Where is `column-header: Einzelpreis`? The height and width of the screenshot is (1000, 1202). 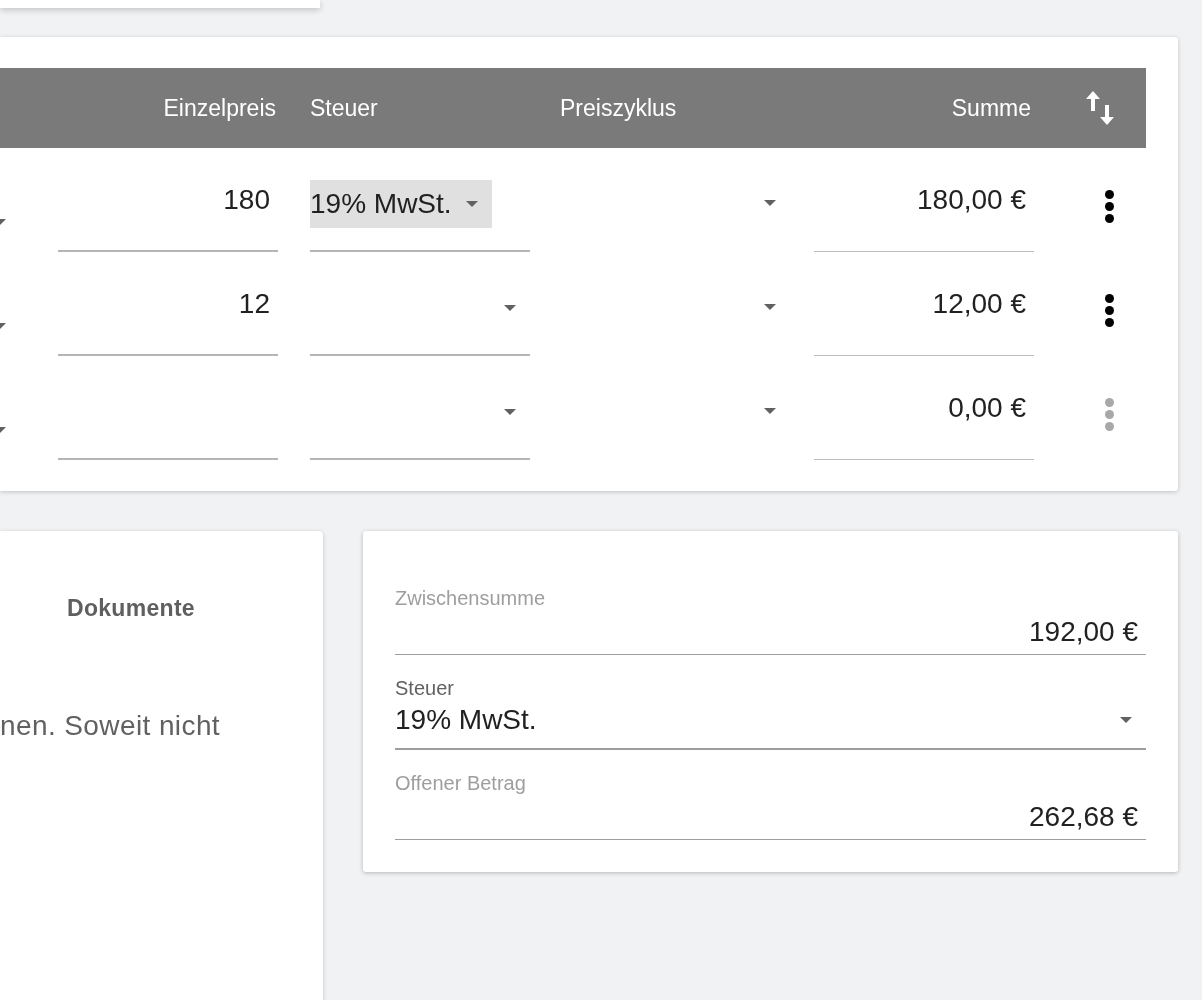 column-header: Einzelpreis is located at coordinates (219, 107).